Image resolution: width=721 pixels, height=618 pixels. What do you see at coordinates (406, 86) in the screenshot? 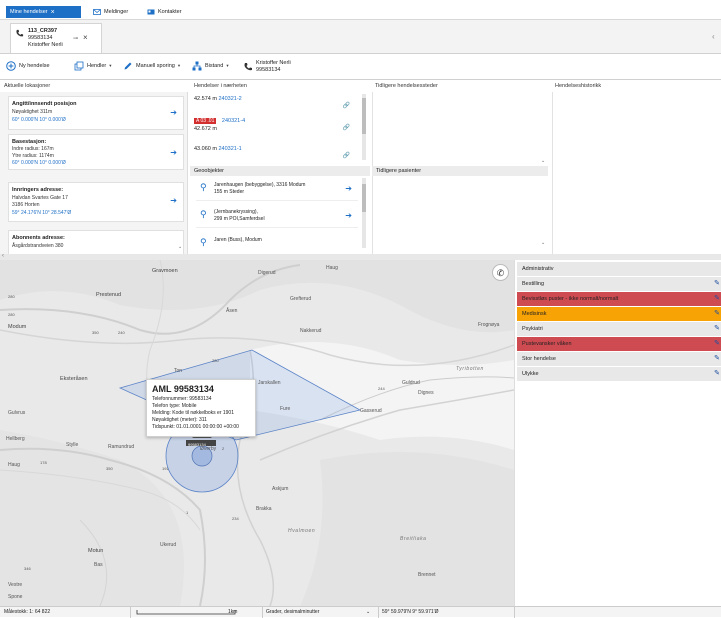
I see `previous-places-header: Tidligere hendelsessteder` at bounding box center [406, 86].